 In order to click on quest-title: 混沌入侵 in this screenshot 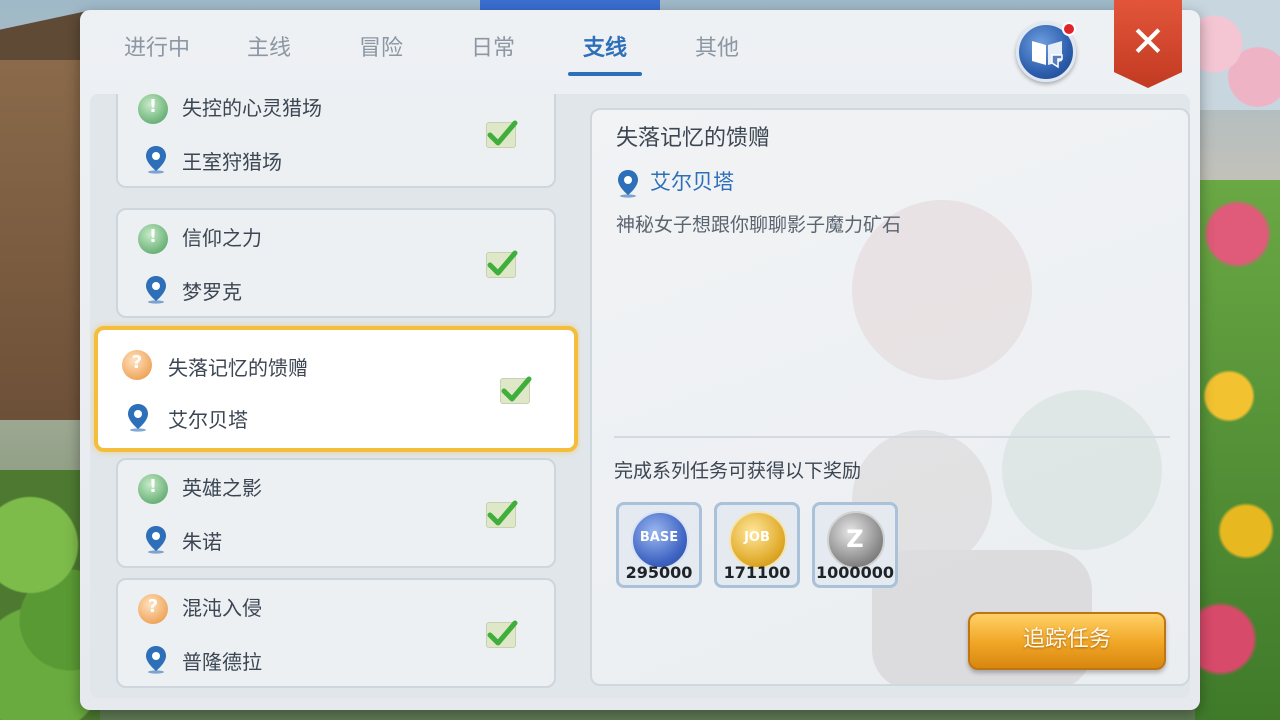, I will do `click(222, 608)`.